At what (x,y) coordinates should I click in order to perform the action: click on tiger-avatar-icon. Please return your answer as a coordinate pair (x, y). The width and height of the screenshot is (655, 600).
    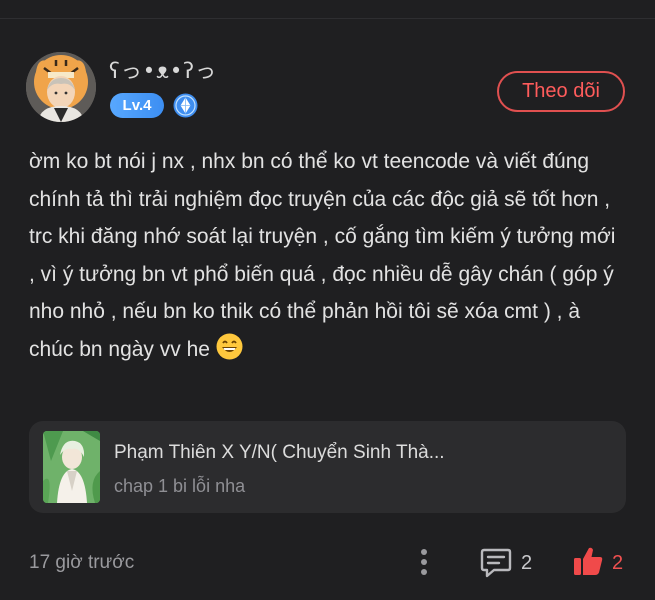
    Looking at the image, I should click on (61, 87).